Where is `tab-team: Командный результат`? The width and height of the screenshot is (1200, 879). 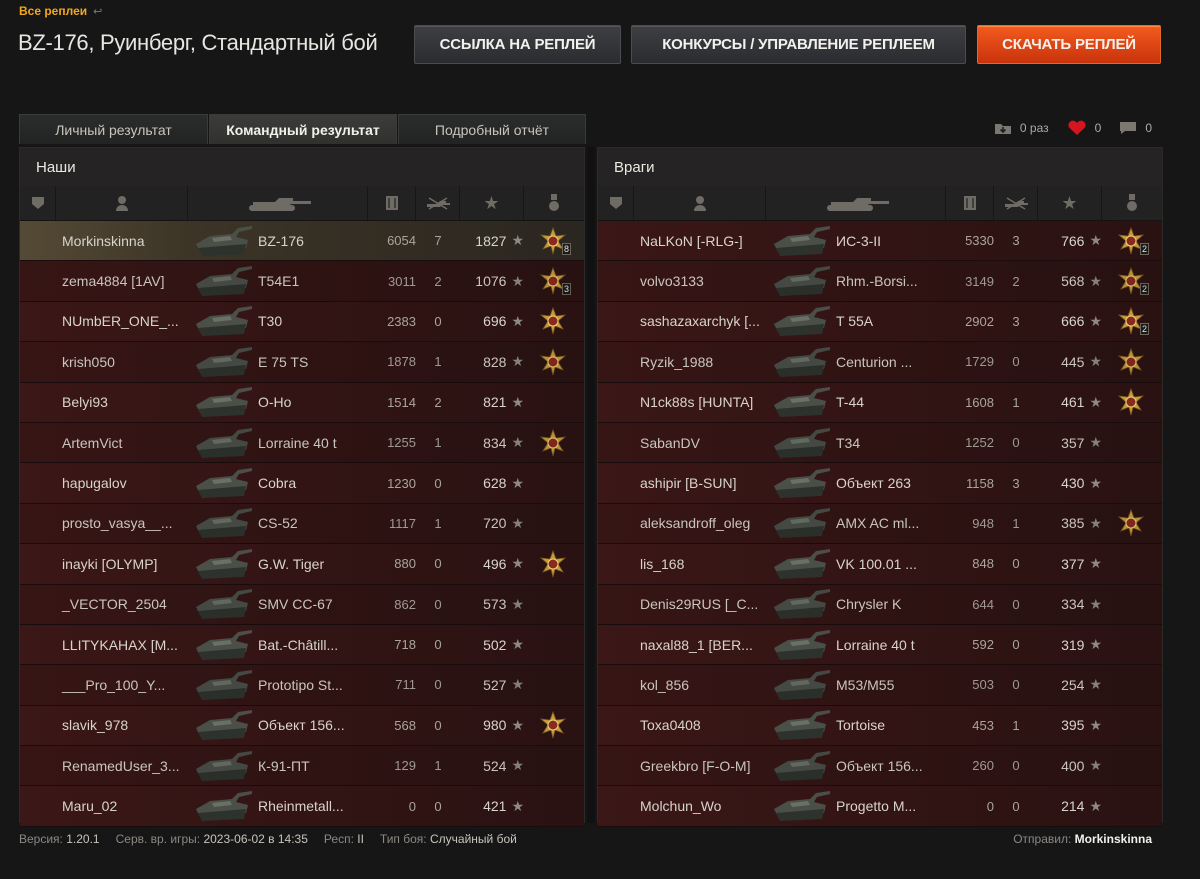 tab-team: Командный результат is located at coordinates (303, 129).